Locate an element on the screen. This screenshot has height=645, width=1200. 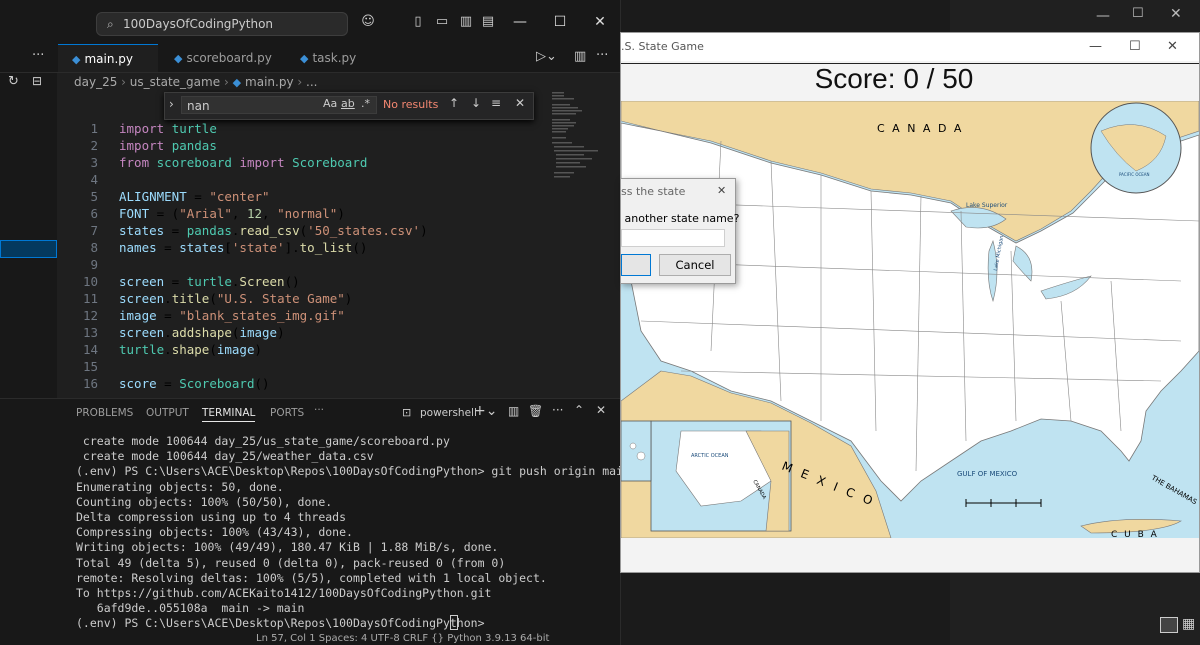
view-toggle-icon is located at coordinates (1169, 625).